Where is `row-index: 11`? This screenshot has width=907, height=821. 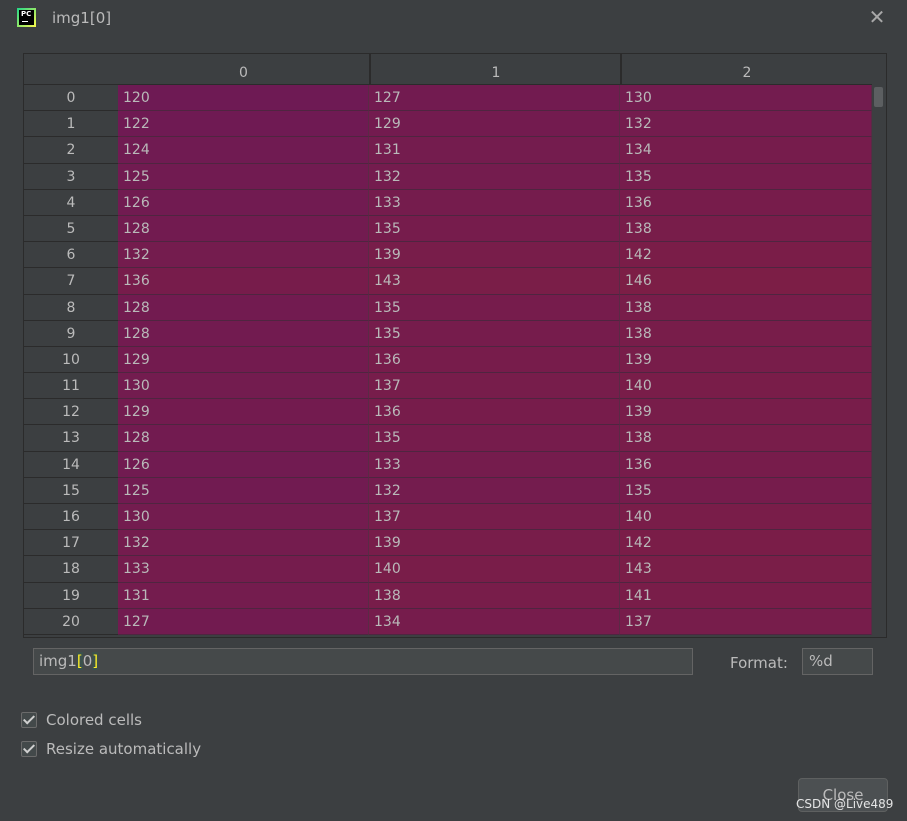
row-index: 11 is located at coordinates (71, 386).